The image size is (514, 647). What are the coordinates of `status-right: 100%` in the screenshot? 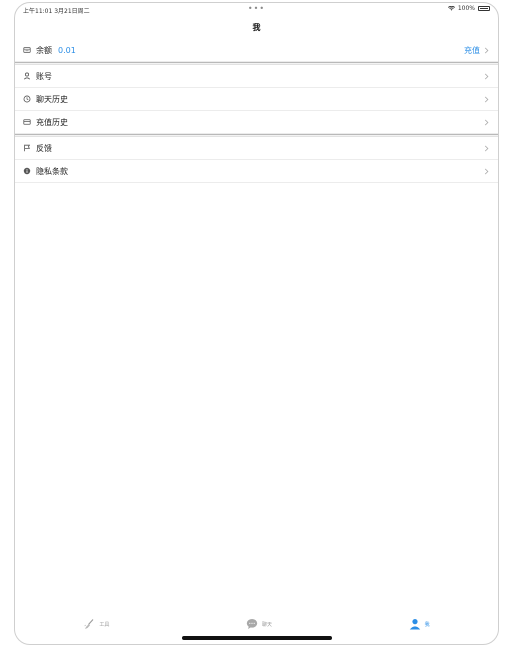 It's located at (468, 8).